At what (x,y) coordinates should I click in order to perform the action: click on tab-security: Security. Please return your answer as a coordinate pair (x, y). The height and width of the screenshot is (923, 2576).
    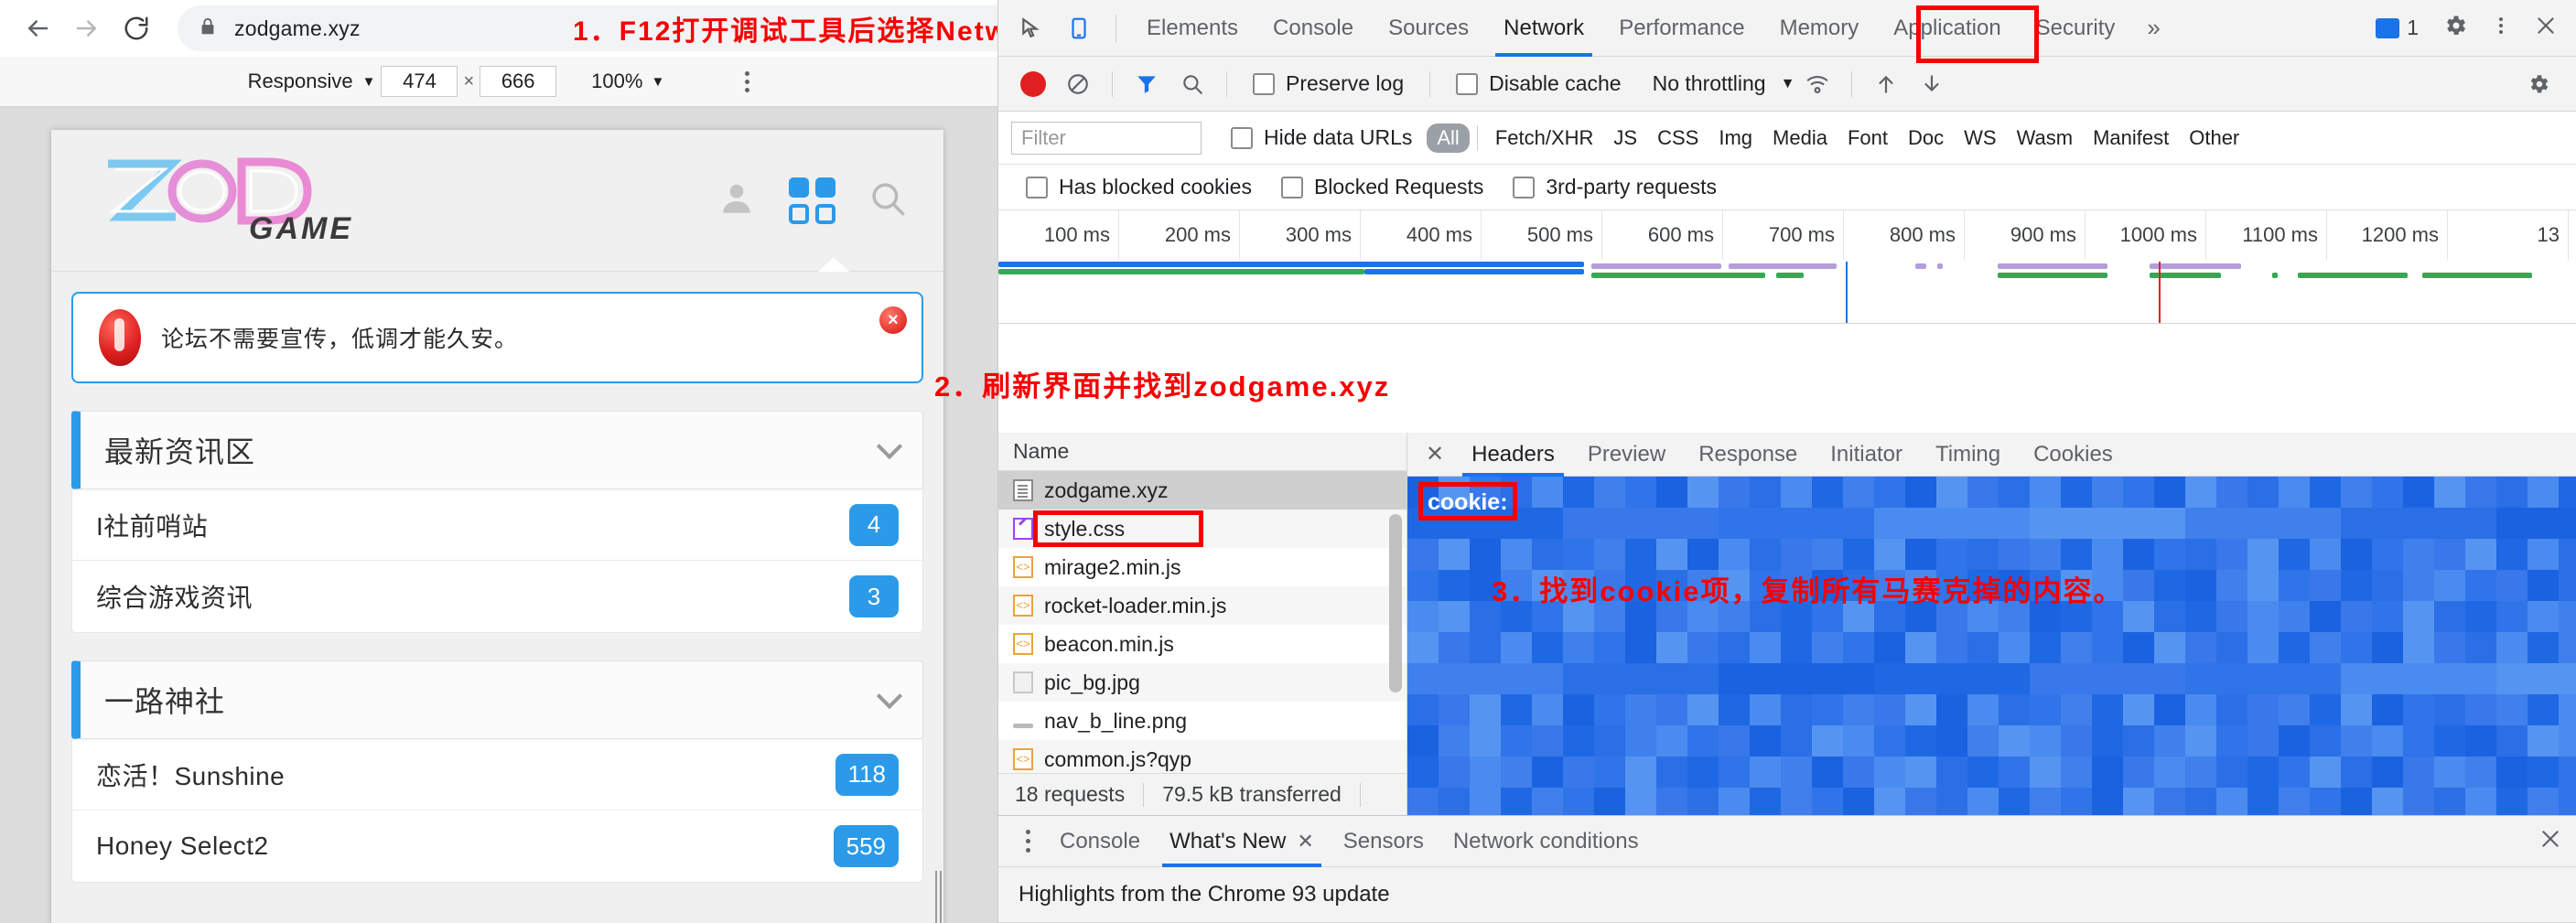
    Looking at the image, I should click on (2076, 28).